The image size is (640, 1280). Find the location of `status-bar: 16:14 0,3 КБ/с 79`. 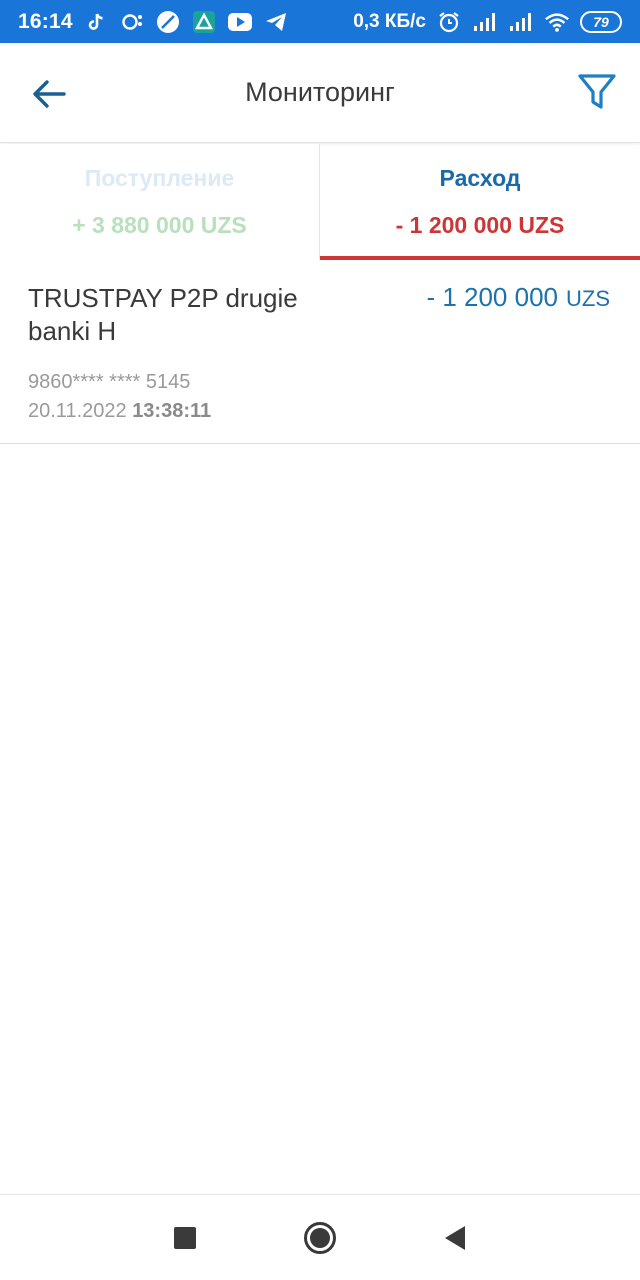

status-bar: 16:14 0,3 КБ/с 79 is located at coordinates (320, 21).